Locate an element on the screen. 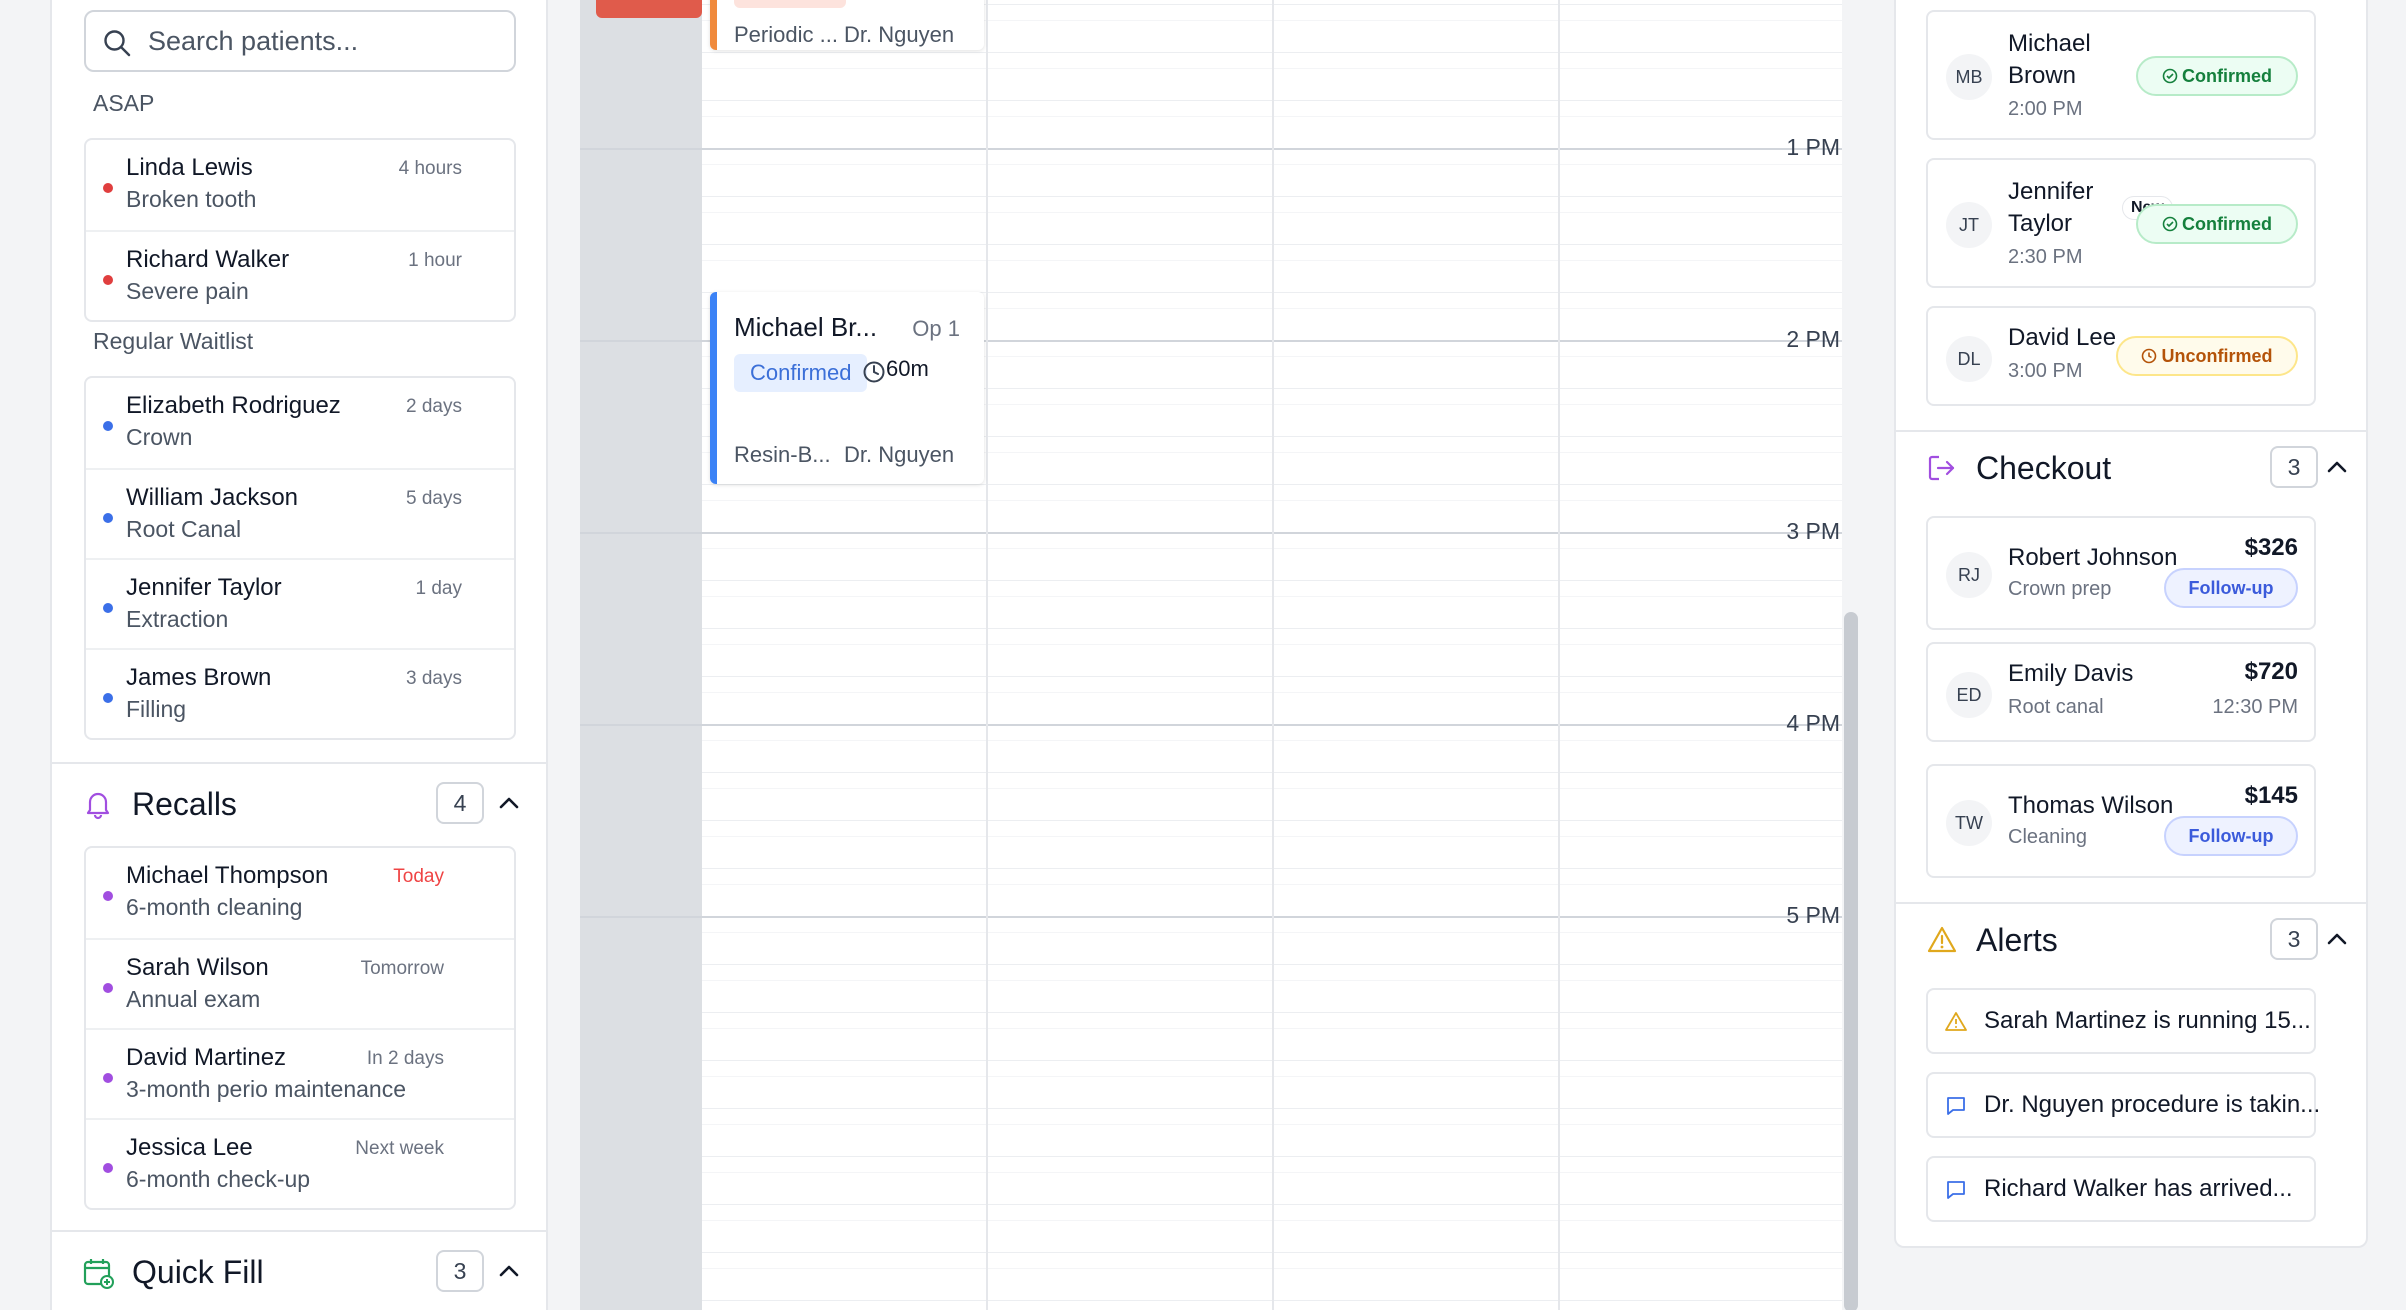 This screenshot has height=1310, width=2406. quick-fill-count: 3 is located at coordinates (460, 1271).